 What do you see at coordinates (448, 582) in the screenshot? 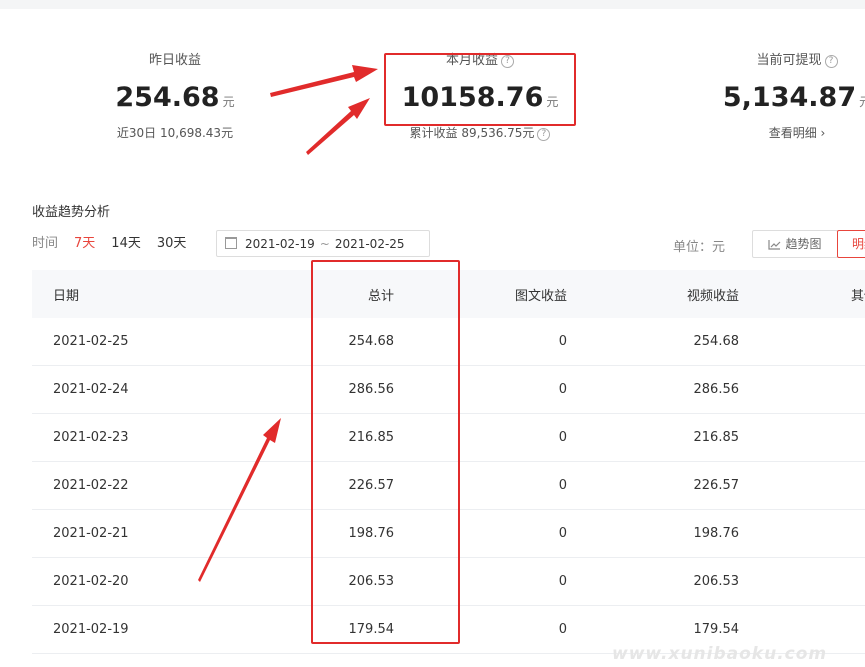
I see `table-row: 2021-02-20 206.53 0 206.53` at bounding box center [448, 582].